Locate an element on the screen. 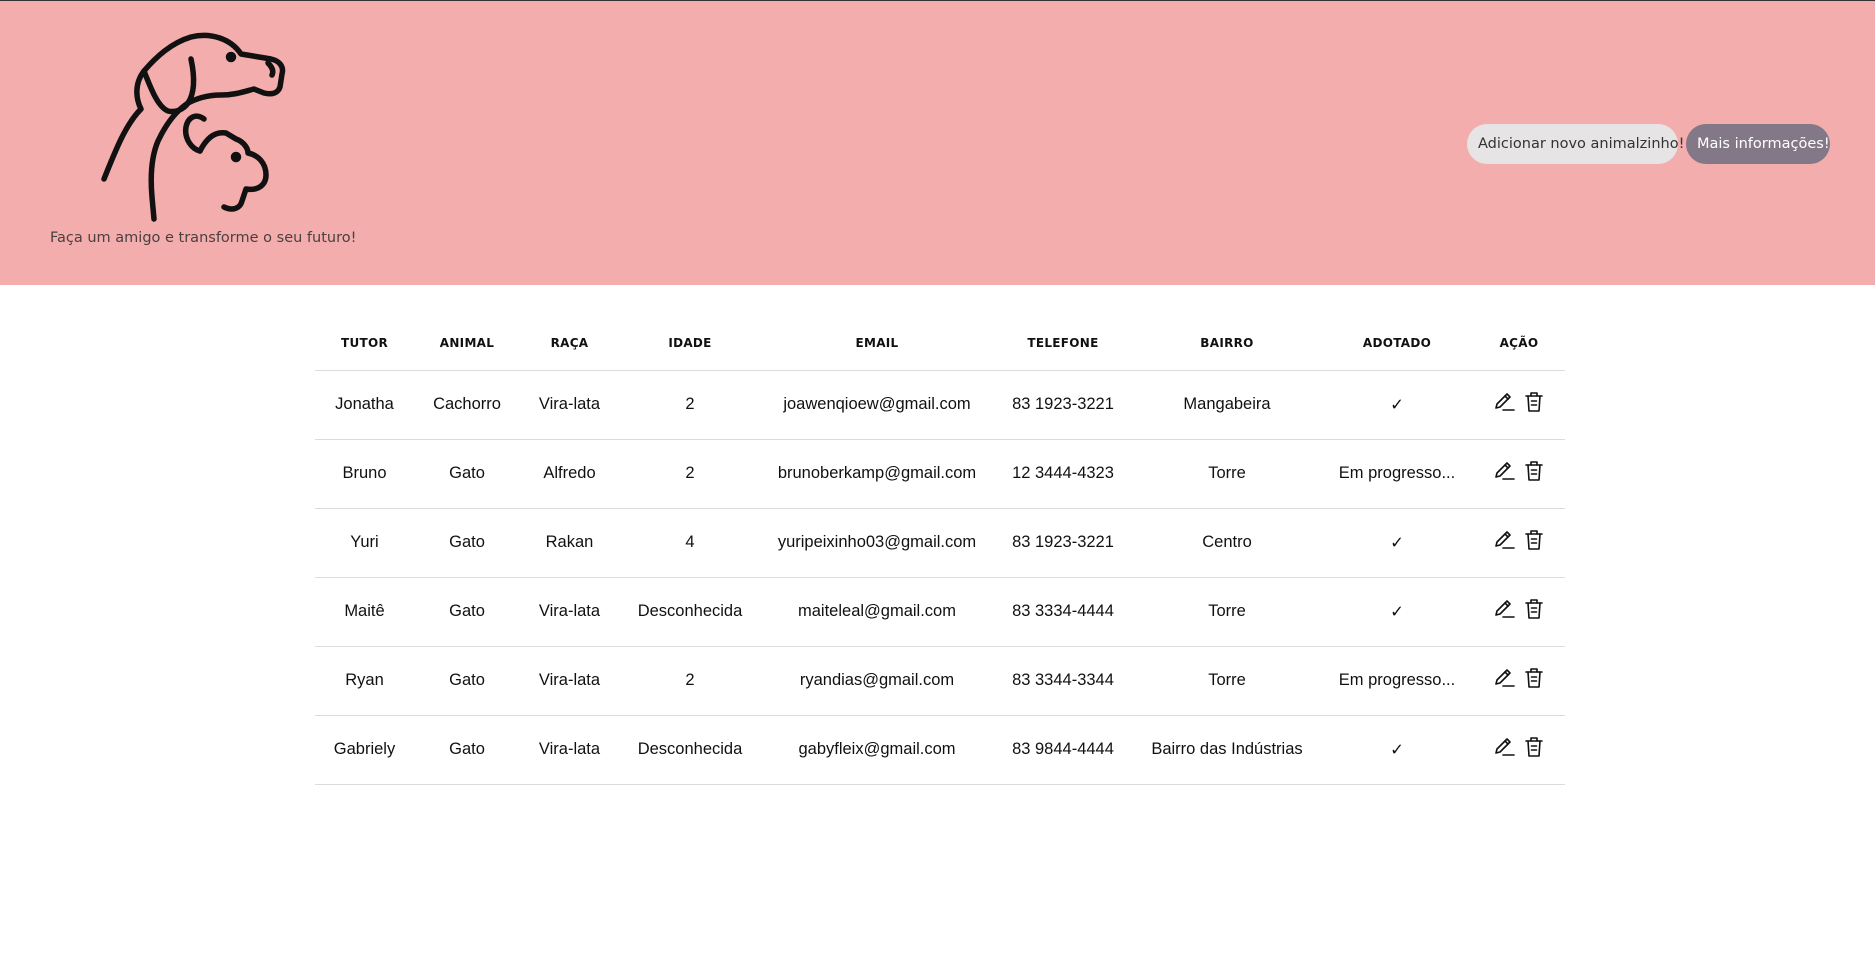  cell-telefone: 83 3334-4444 is located at coordinates (1063, 612).